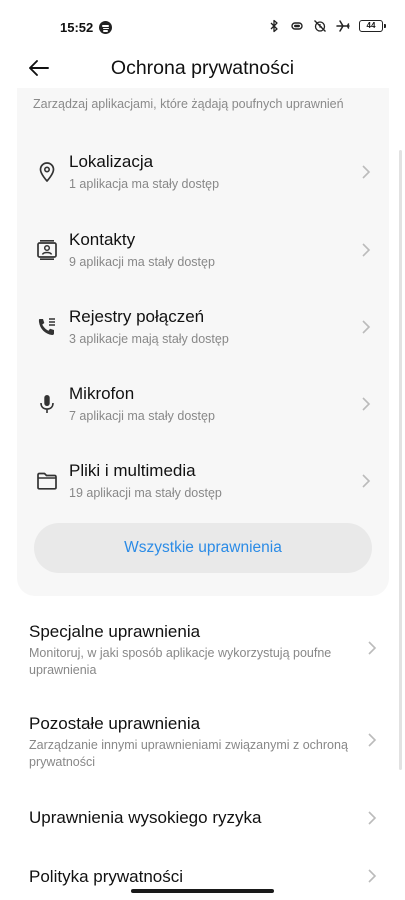  I want to click on permission-item-location: Lokalizacja 1 aplikacja ma stały dostęp, so click(203, 177).